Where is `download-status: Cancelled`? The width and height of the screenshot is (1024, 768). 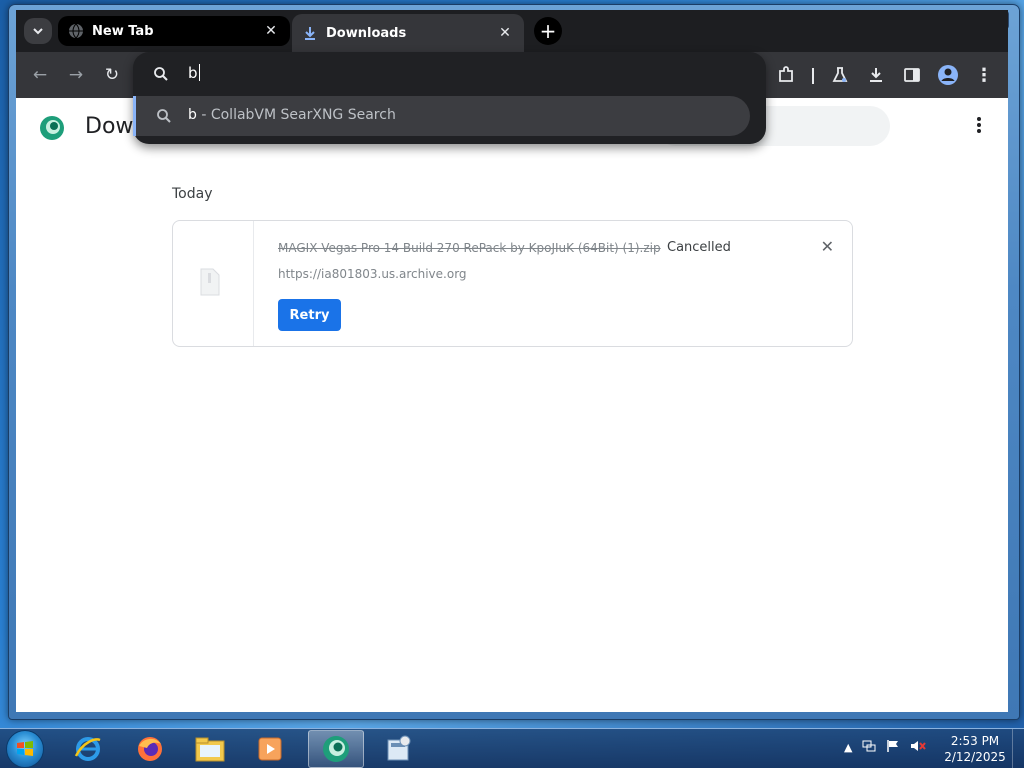
download-status: Cancelled is located at coordinates (699, 247).